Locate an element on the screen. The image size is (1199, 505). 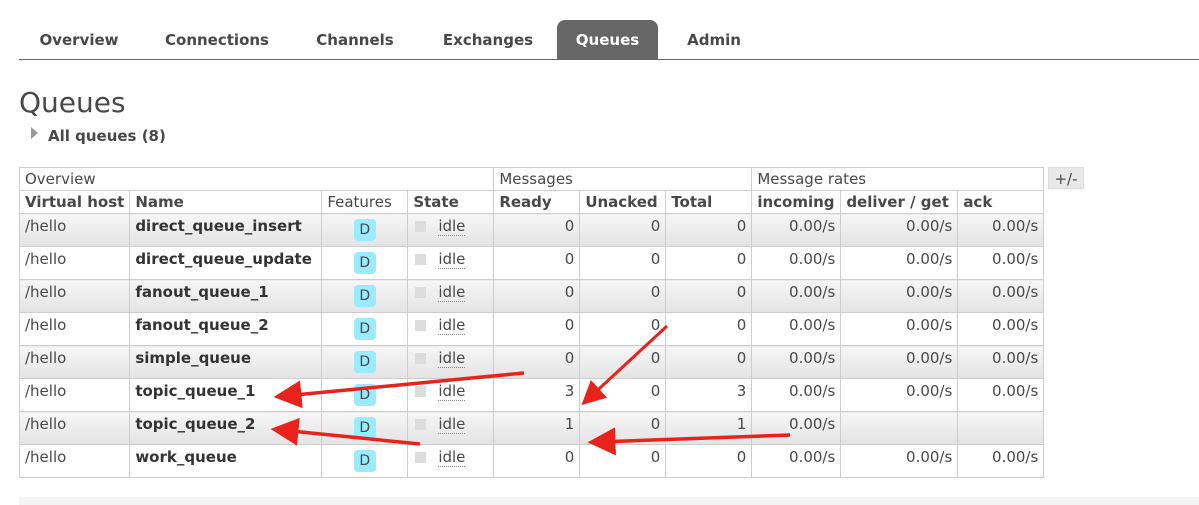
column-header-unacked: Unacked is located at coordinates (623, 202).